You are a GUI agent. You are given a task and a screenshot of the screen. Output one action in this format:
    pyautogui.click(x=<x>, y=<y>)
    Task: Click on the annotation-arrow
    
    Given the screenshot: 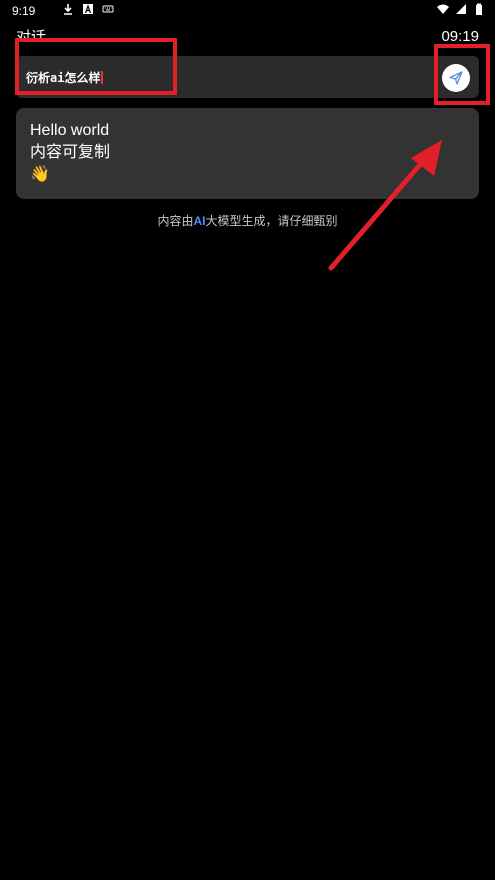 What is the action you would take?
    pyautogui.click(x=385, y=205)
    